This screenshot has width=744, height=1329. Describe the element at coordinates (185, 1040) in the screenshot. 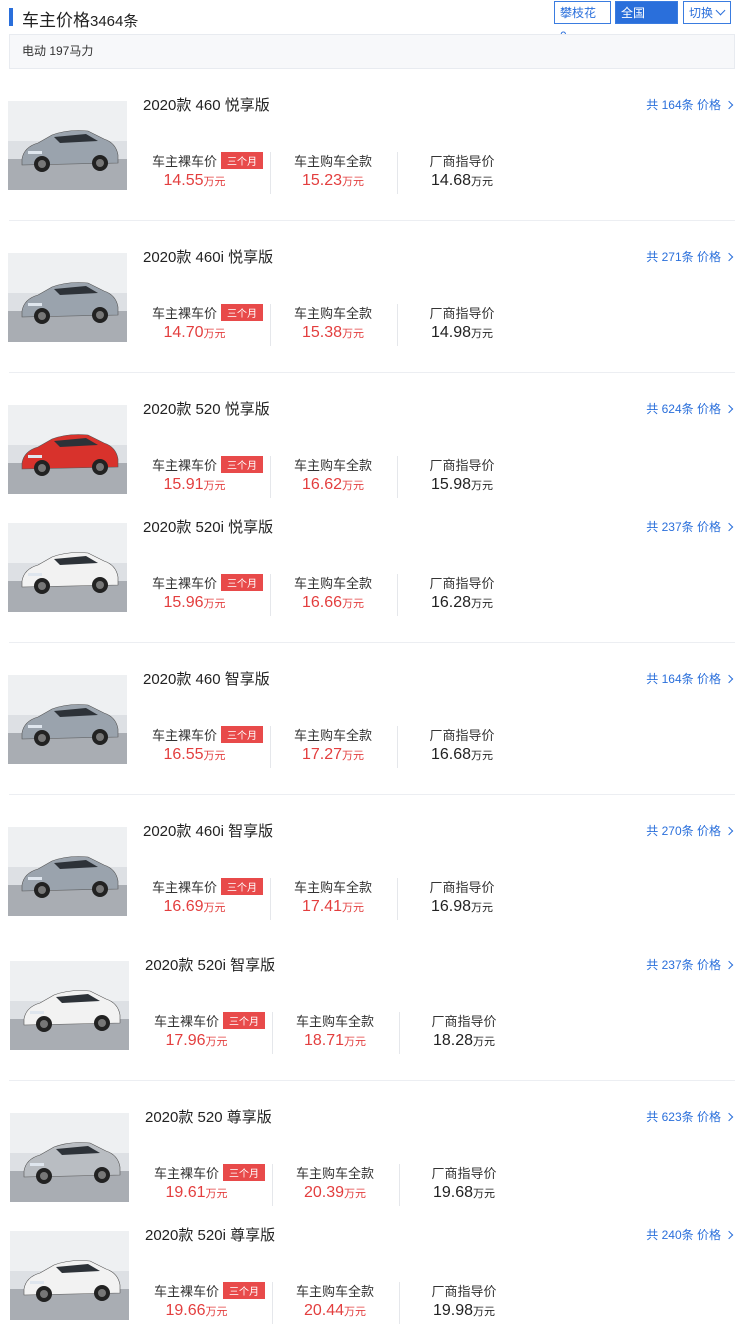

I see `naked-price-value: 17.96` at that location.